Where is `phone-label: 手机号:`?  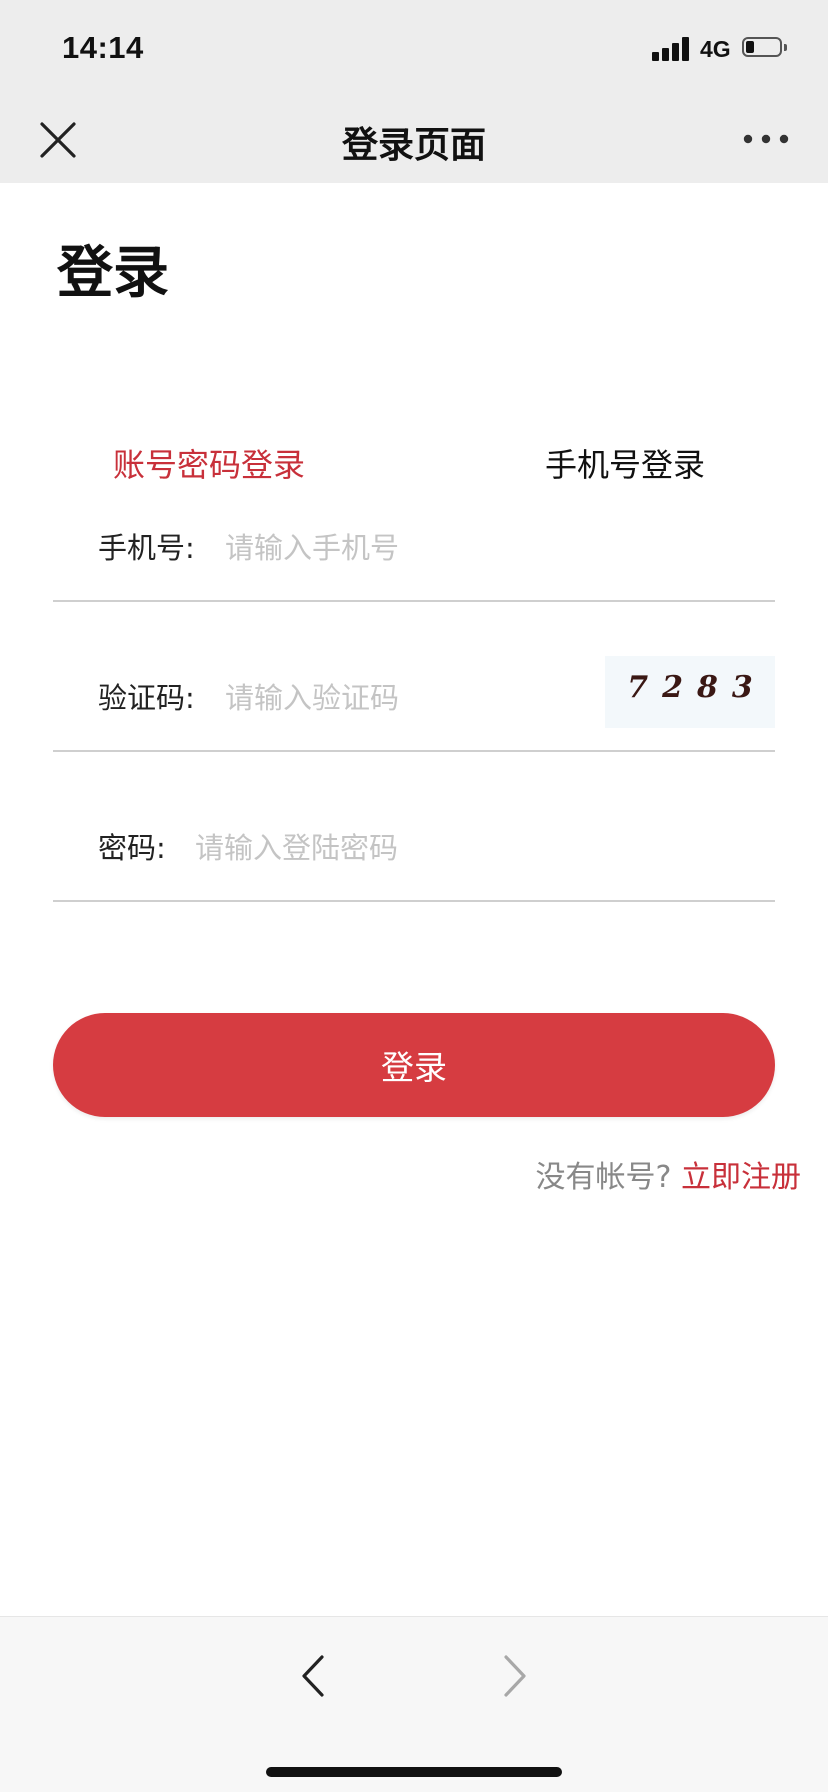
phone-label: 手机号: is located at coordinates (146, 548).